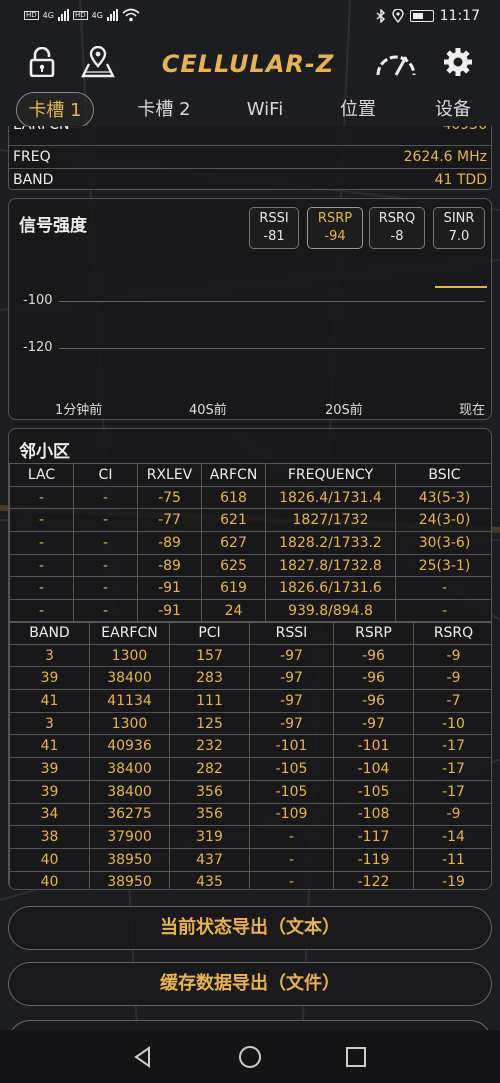 Image resolution: width=500 pixels, height=1083 pixels. I want to click on table-cell: 1300, so click(129, 655).